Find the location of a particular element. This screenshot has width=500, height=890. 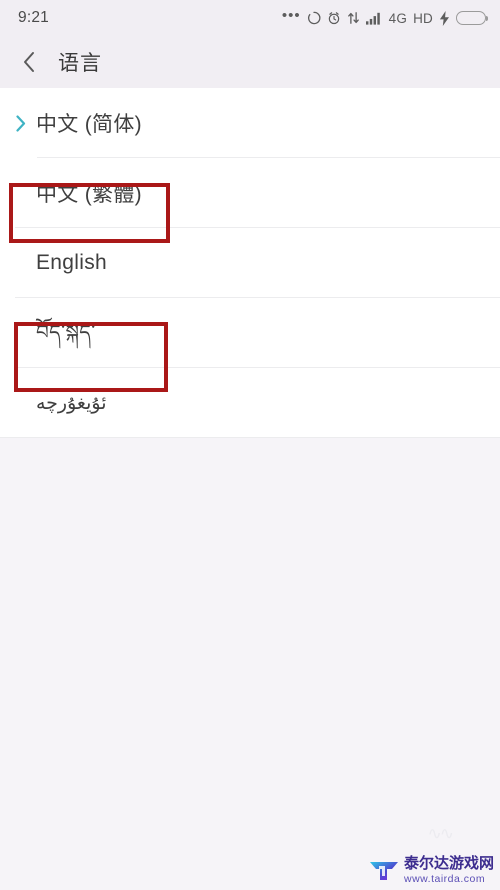

list-divider is located at coordinates (250, 437).